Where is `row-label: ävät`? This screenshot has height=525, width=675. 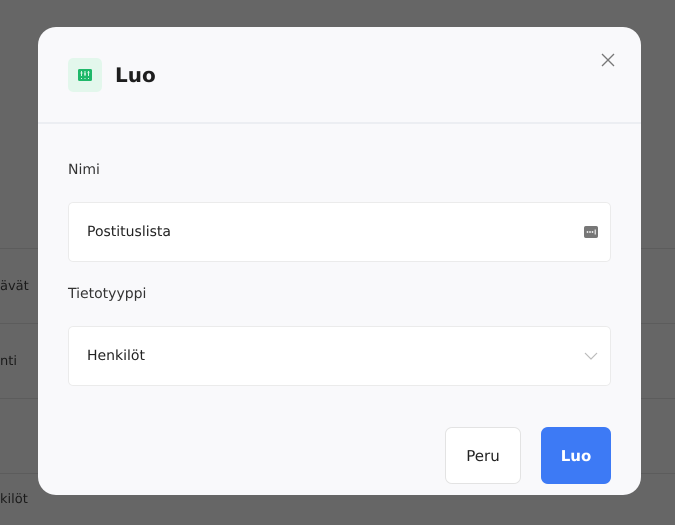
row-label: ävät is located at coordinates (14, 286).